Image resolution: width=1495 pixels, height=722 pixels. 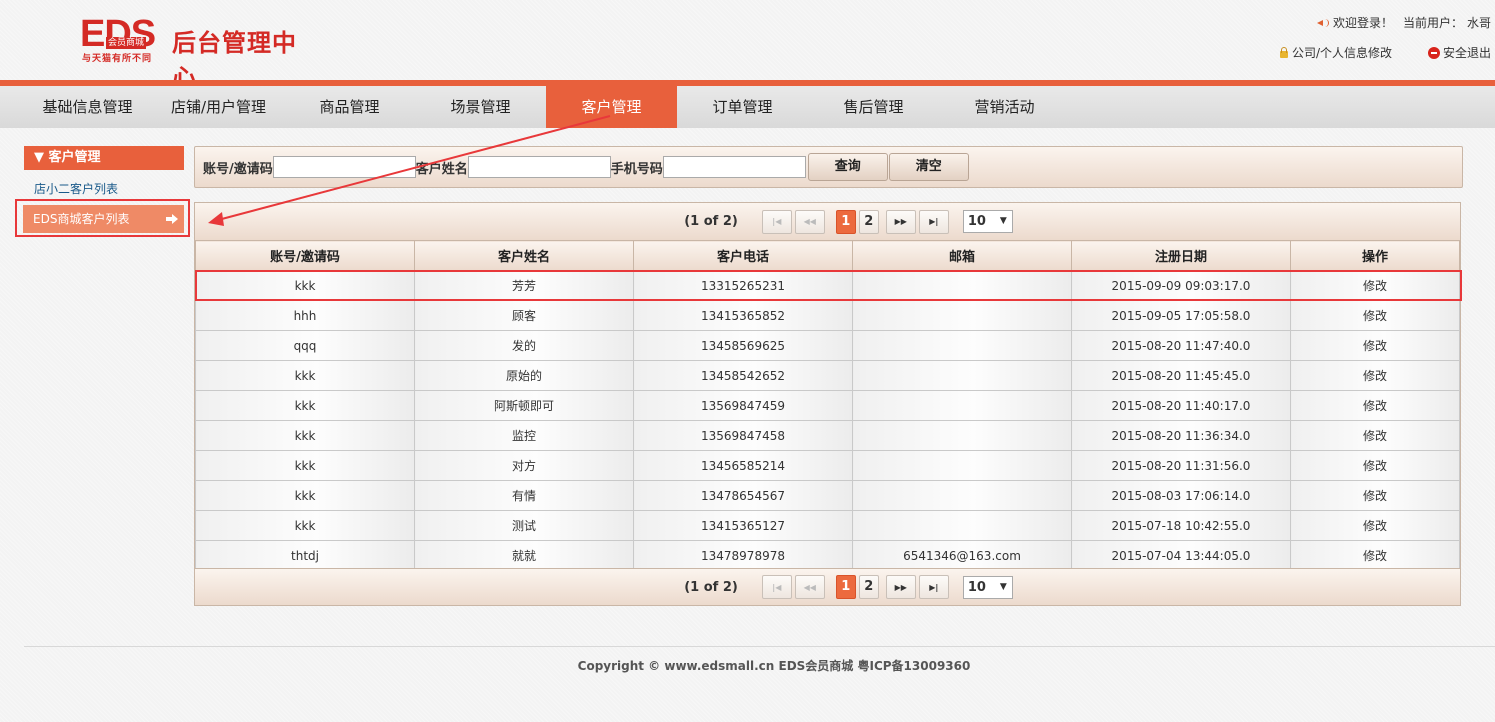 I want to click on cell-phone: 13458569625, so click(x=743, y=345).